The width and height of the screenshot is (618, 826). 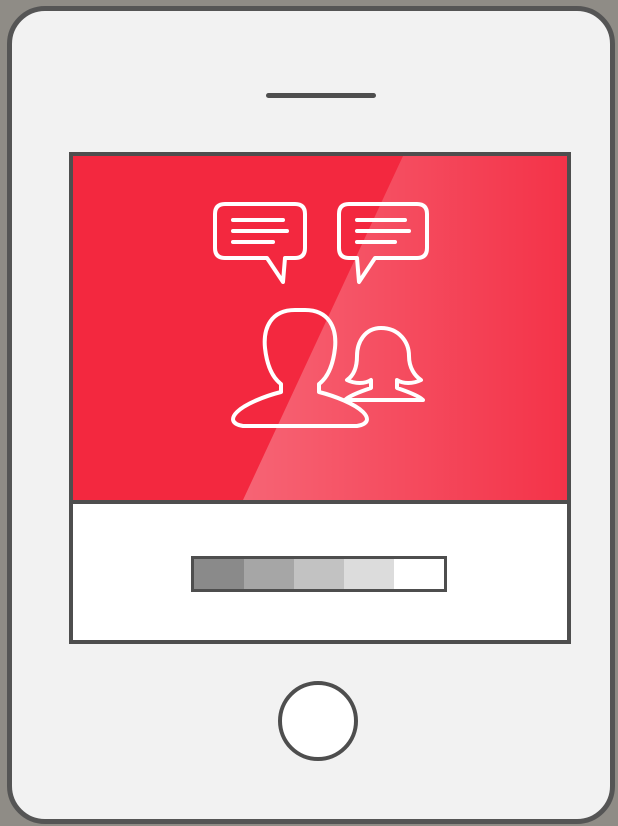 What do you see at coordinates (321, 95) in the screenshot?
I see `speaker-grille` at bounding box center [321, 95].